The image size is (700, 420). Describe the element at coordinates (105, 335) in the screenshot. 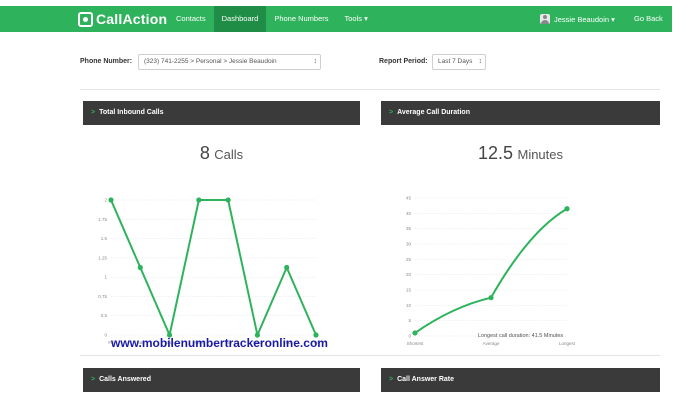

I see `y-tick-label: 0` at that location.